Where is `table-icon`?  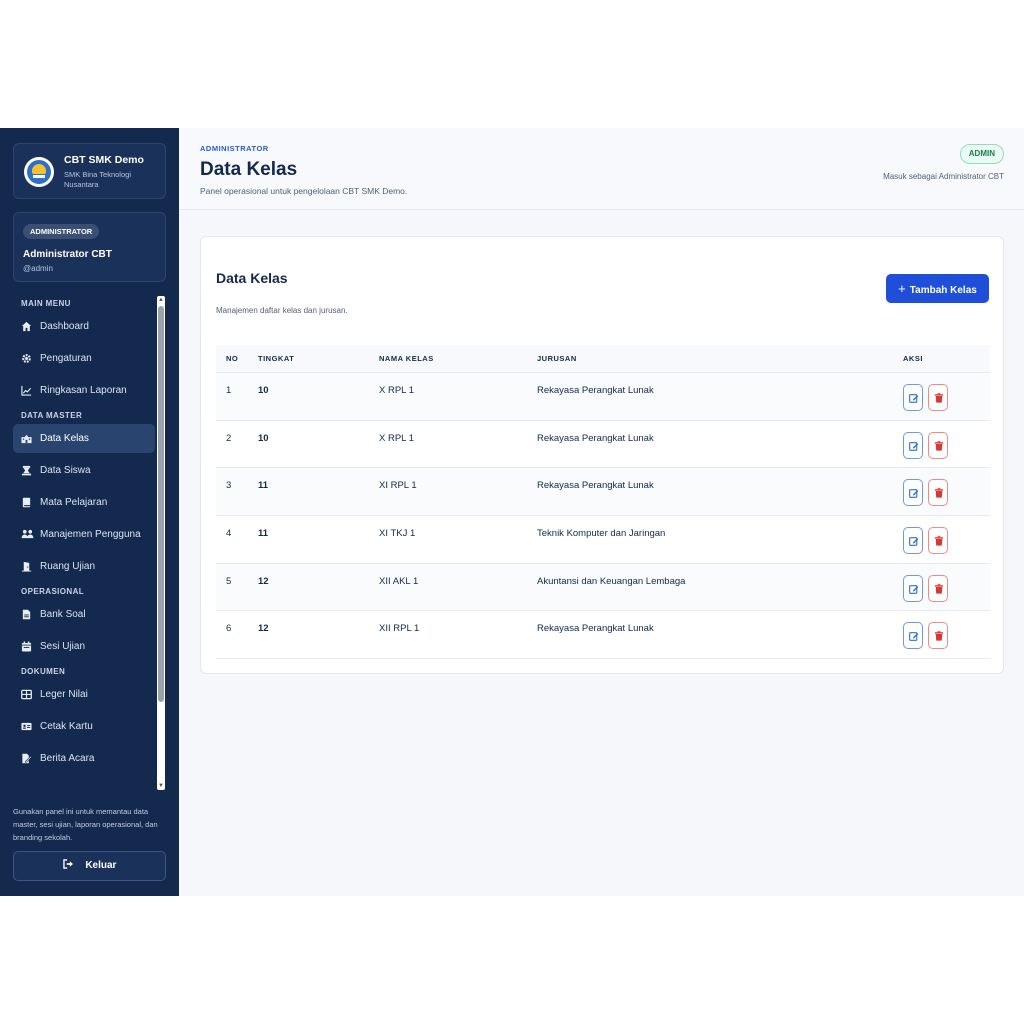
table-icon is located at coordinates (26, 694).